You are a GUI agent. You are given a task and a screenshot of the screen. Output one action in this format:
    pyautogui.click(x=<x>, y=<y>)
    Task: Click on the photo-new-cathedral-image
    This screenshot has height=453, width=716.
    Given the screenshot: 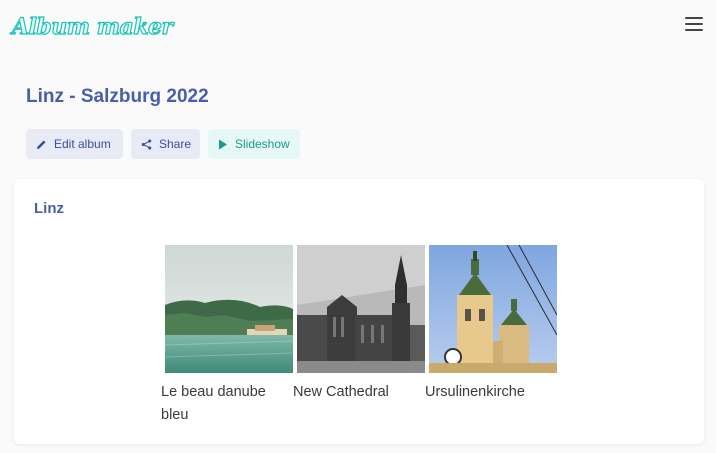 What is the action you would take?
    pyautogui.click(x=361, y=309)
    